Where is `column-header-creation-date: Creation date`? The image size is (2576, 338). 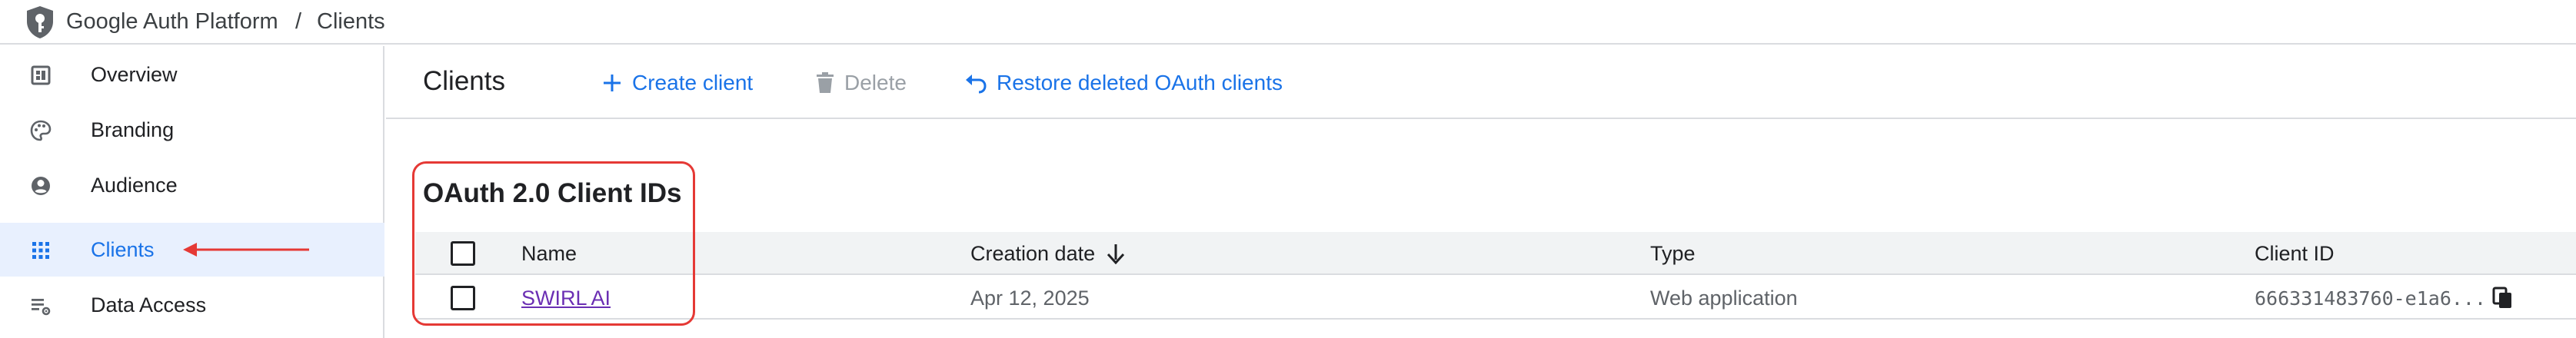 column-header-creation-date: Creation date is located at coordinates (1048, 253).